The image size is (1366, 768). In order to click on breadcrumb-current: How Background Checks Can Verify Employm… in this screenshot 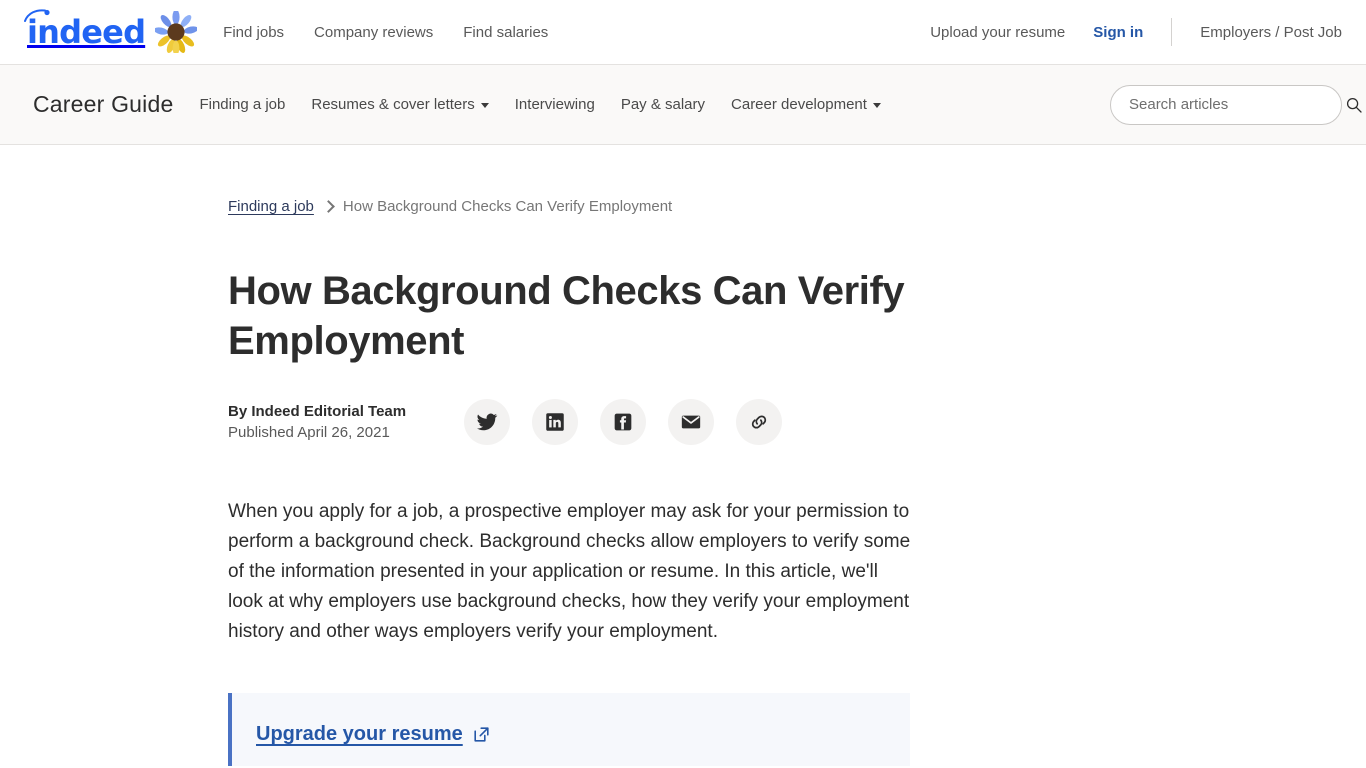, I will do `click(507, 206)`.